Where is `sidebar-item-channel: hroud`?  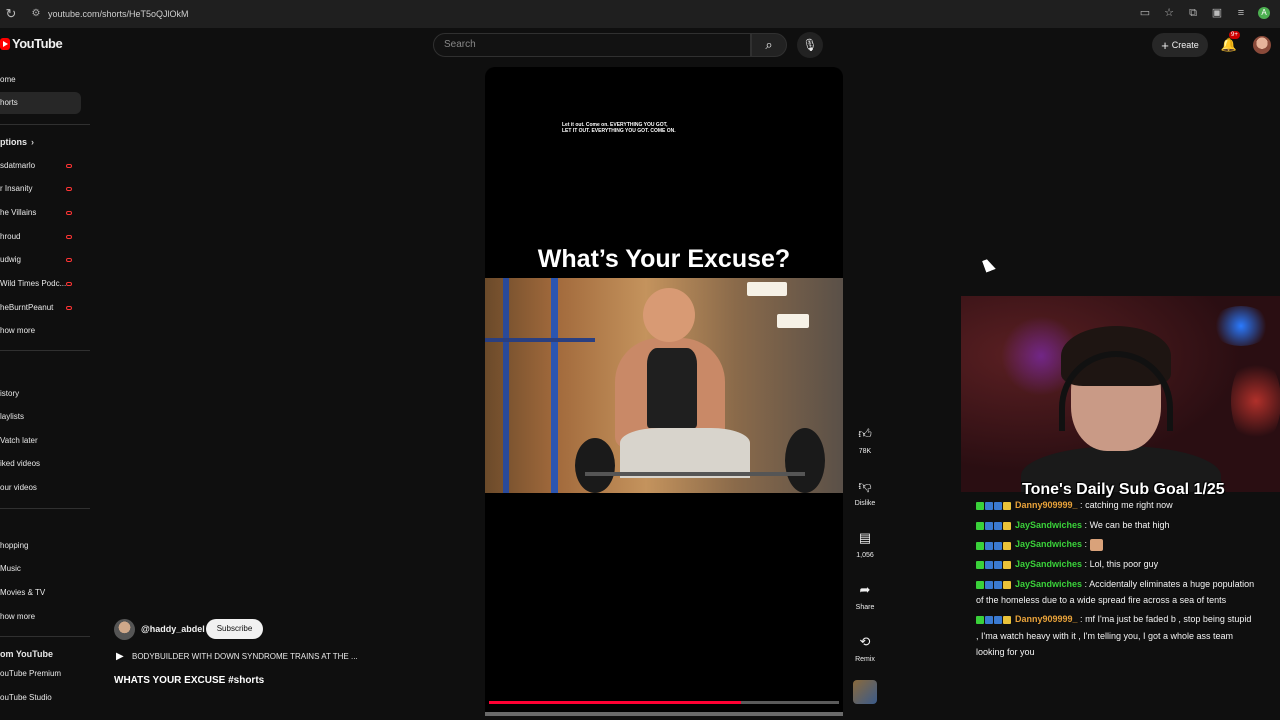
sidebar-item-channel: hroud is located at coordinates (40, 237).